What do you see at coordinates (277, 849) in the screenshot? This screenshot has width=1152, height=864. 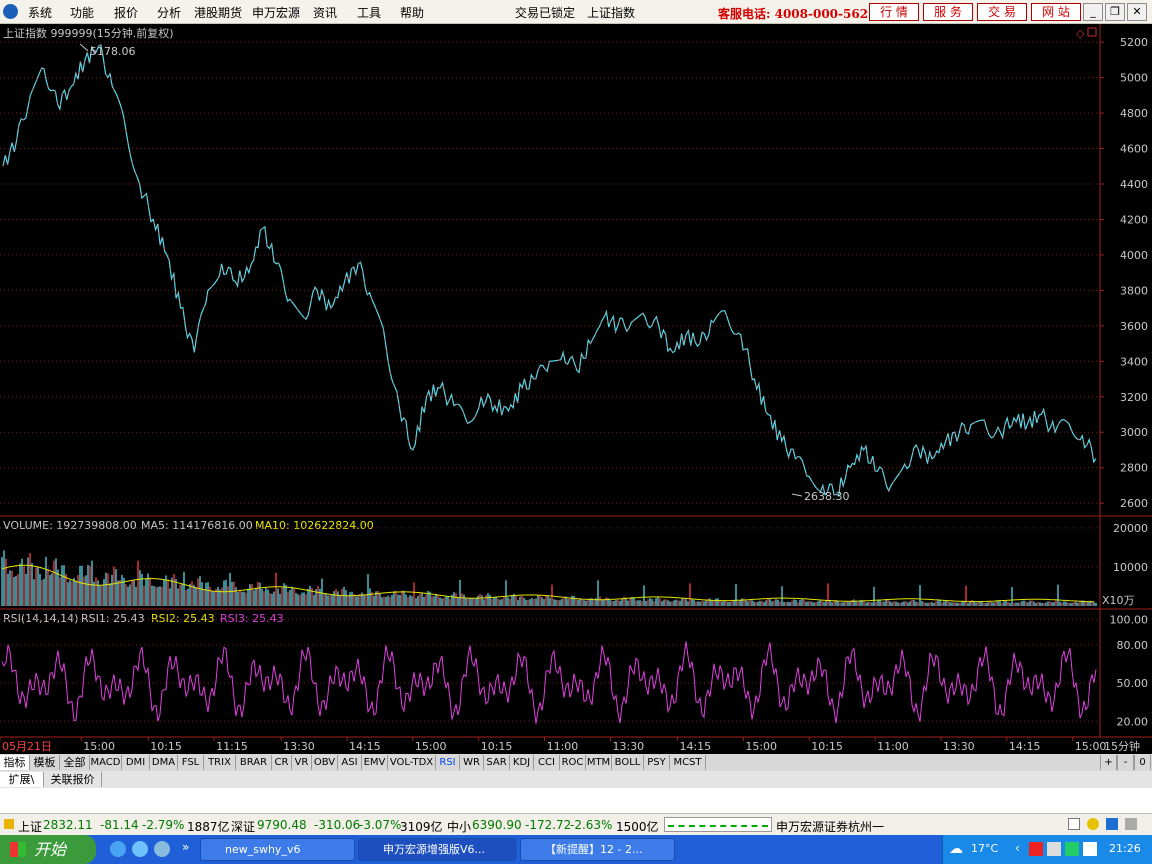 I see `task-folder: new_swhy_v6` at bounding box center [277, 849].